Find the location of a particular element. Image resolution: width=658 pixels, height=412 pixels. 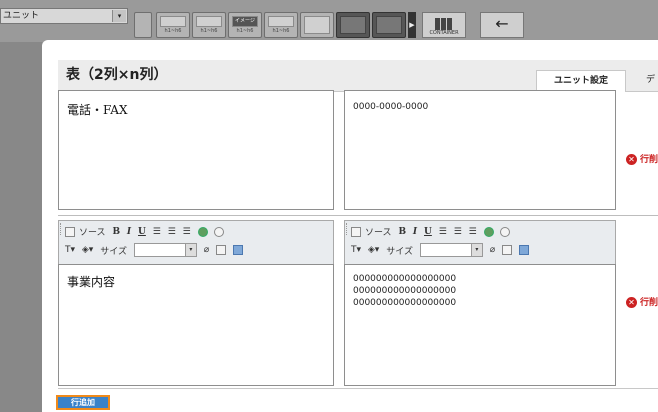

image-badge: イメージ is located at coordinates (245, 21).